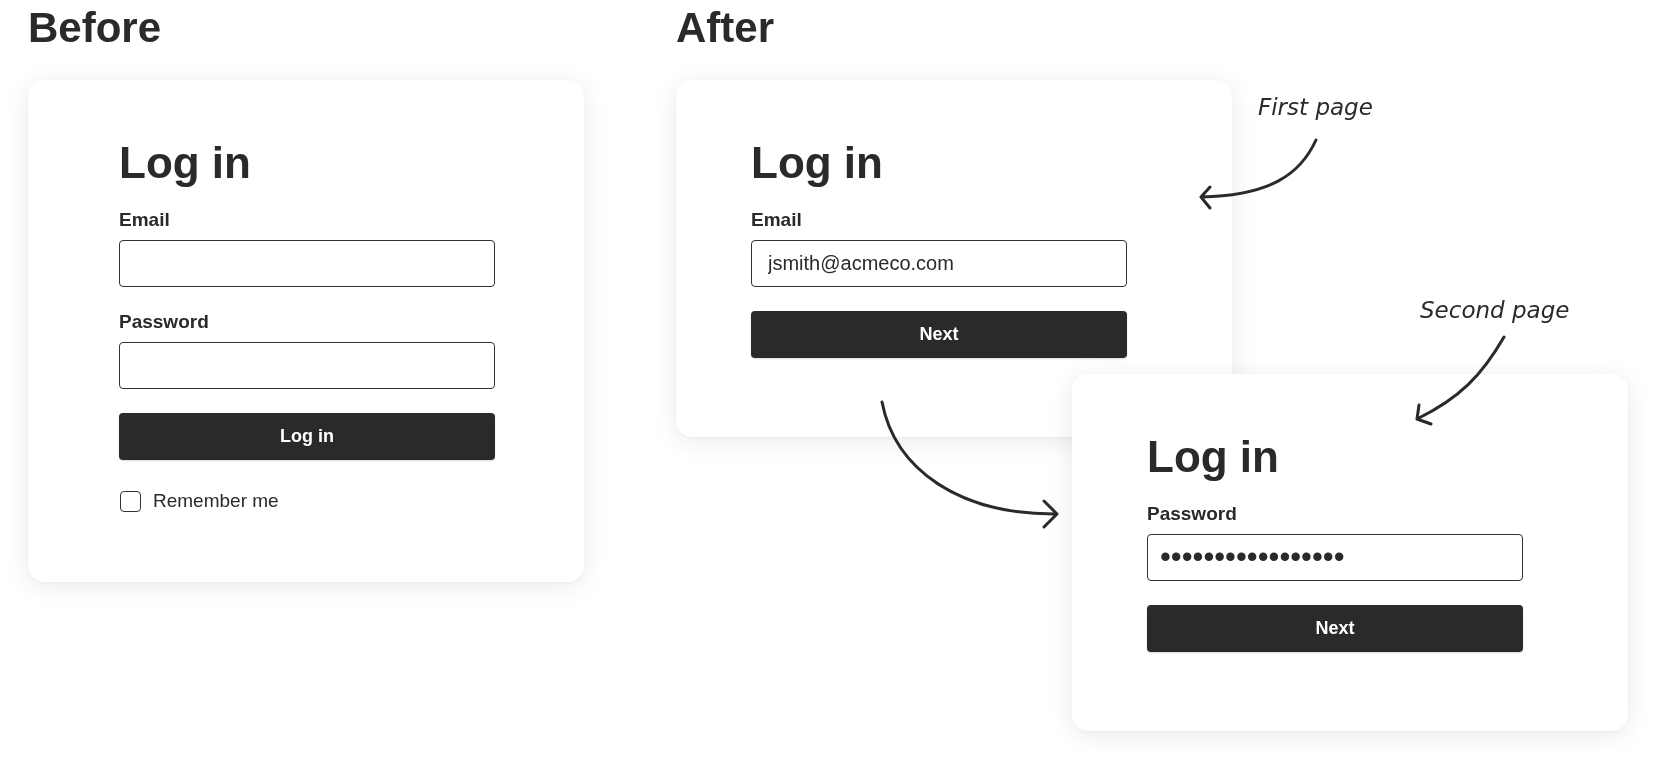 This screenshot has width=1656, height=762. What do you see at coordinates (307, 436) in the screenshot?
I see `submit-button: Log in` at bounding box center [307, 436].